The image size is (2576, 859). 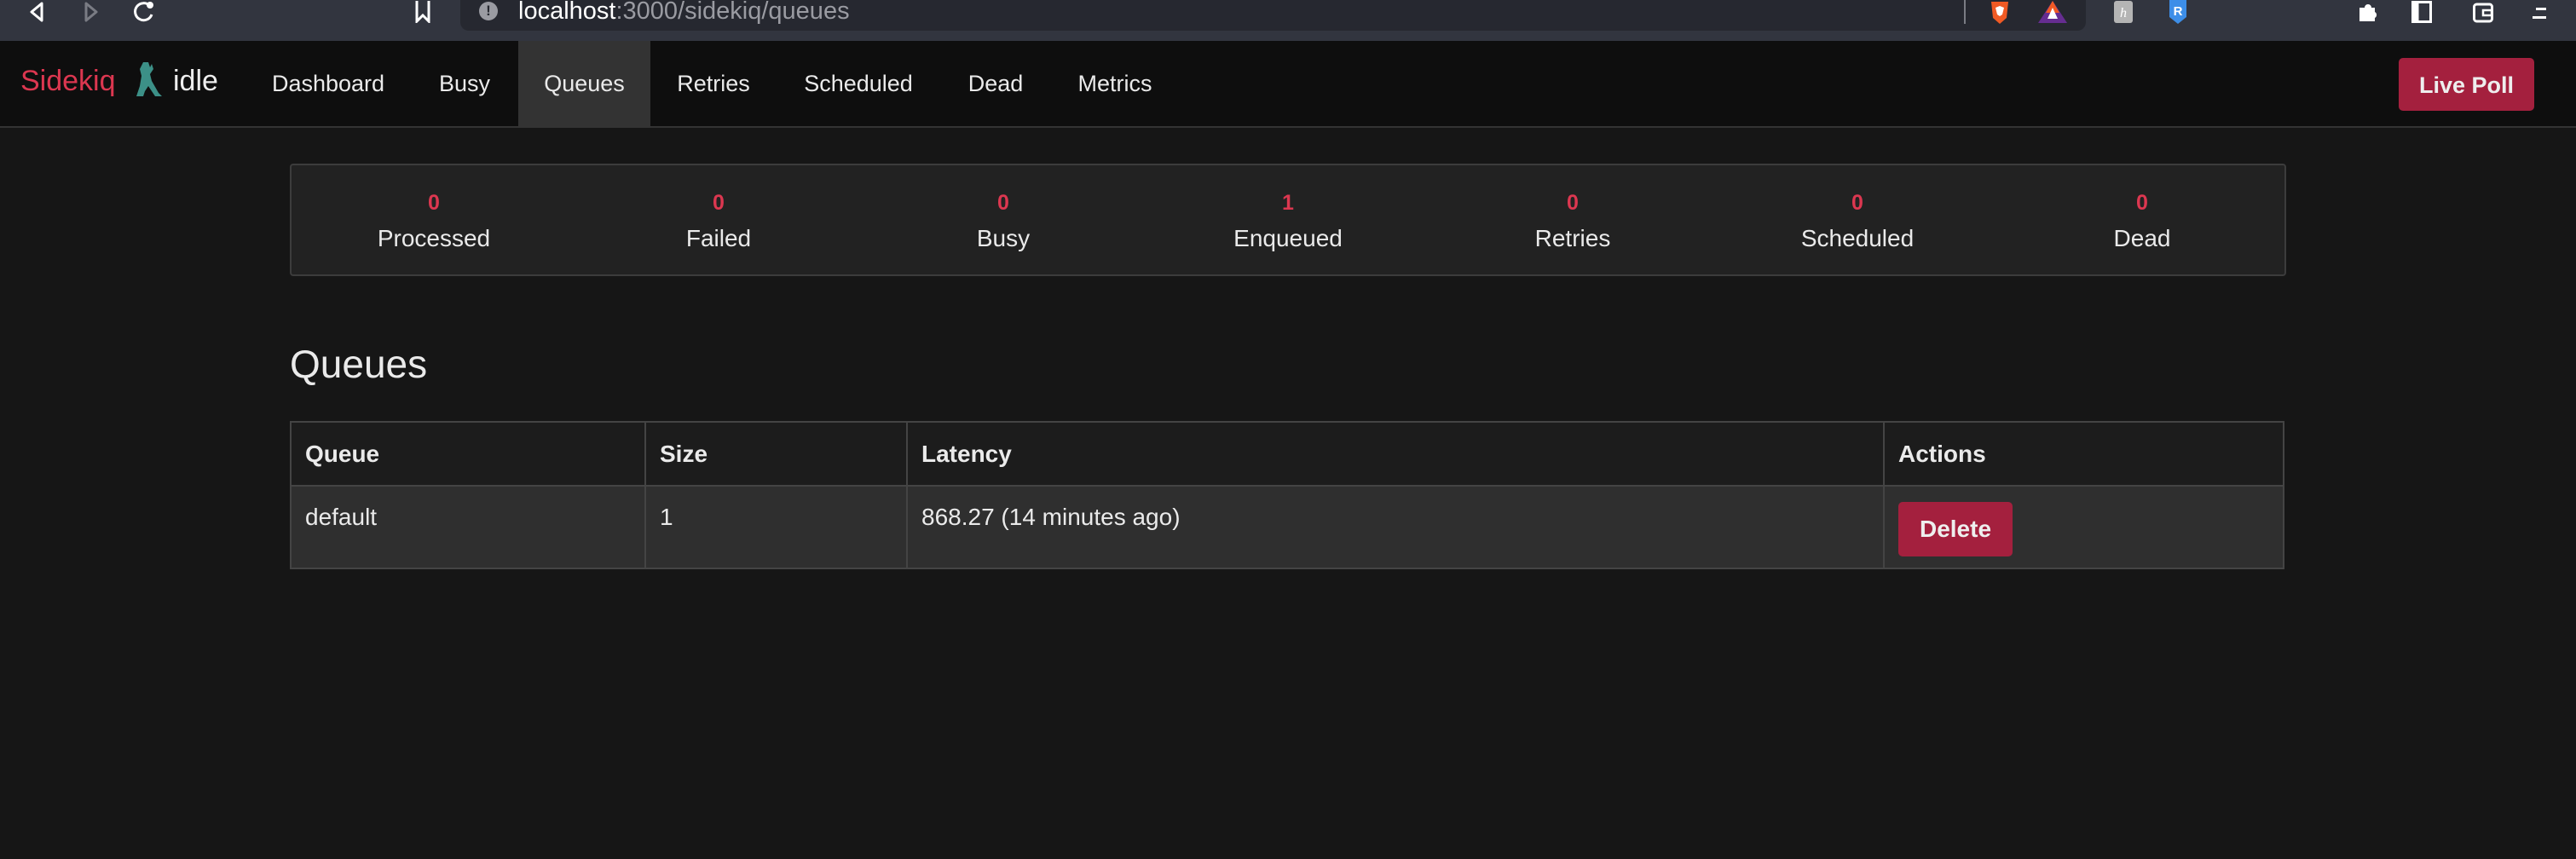 I want to click on stat-label: Enqueued, so click(x=1288, y=238).